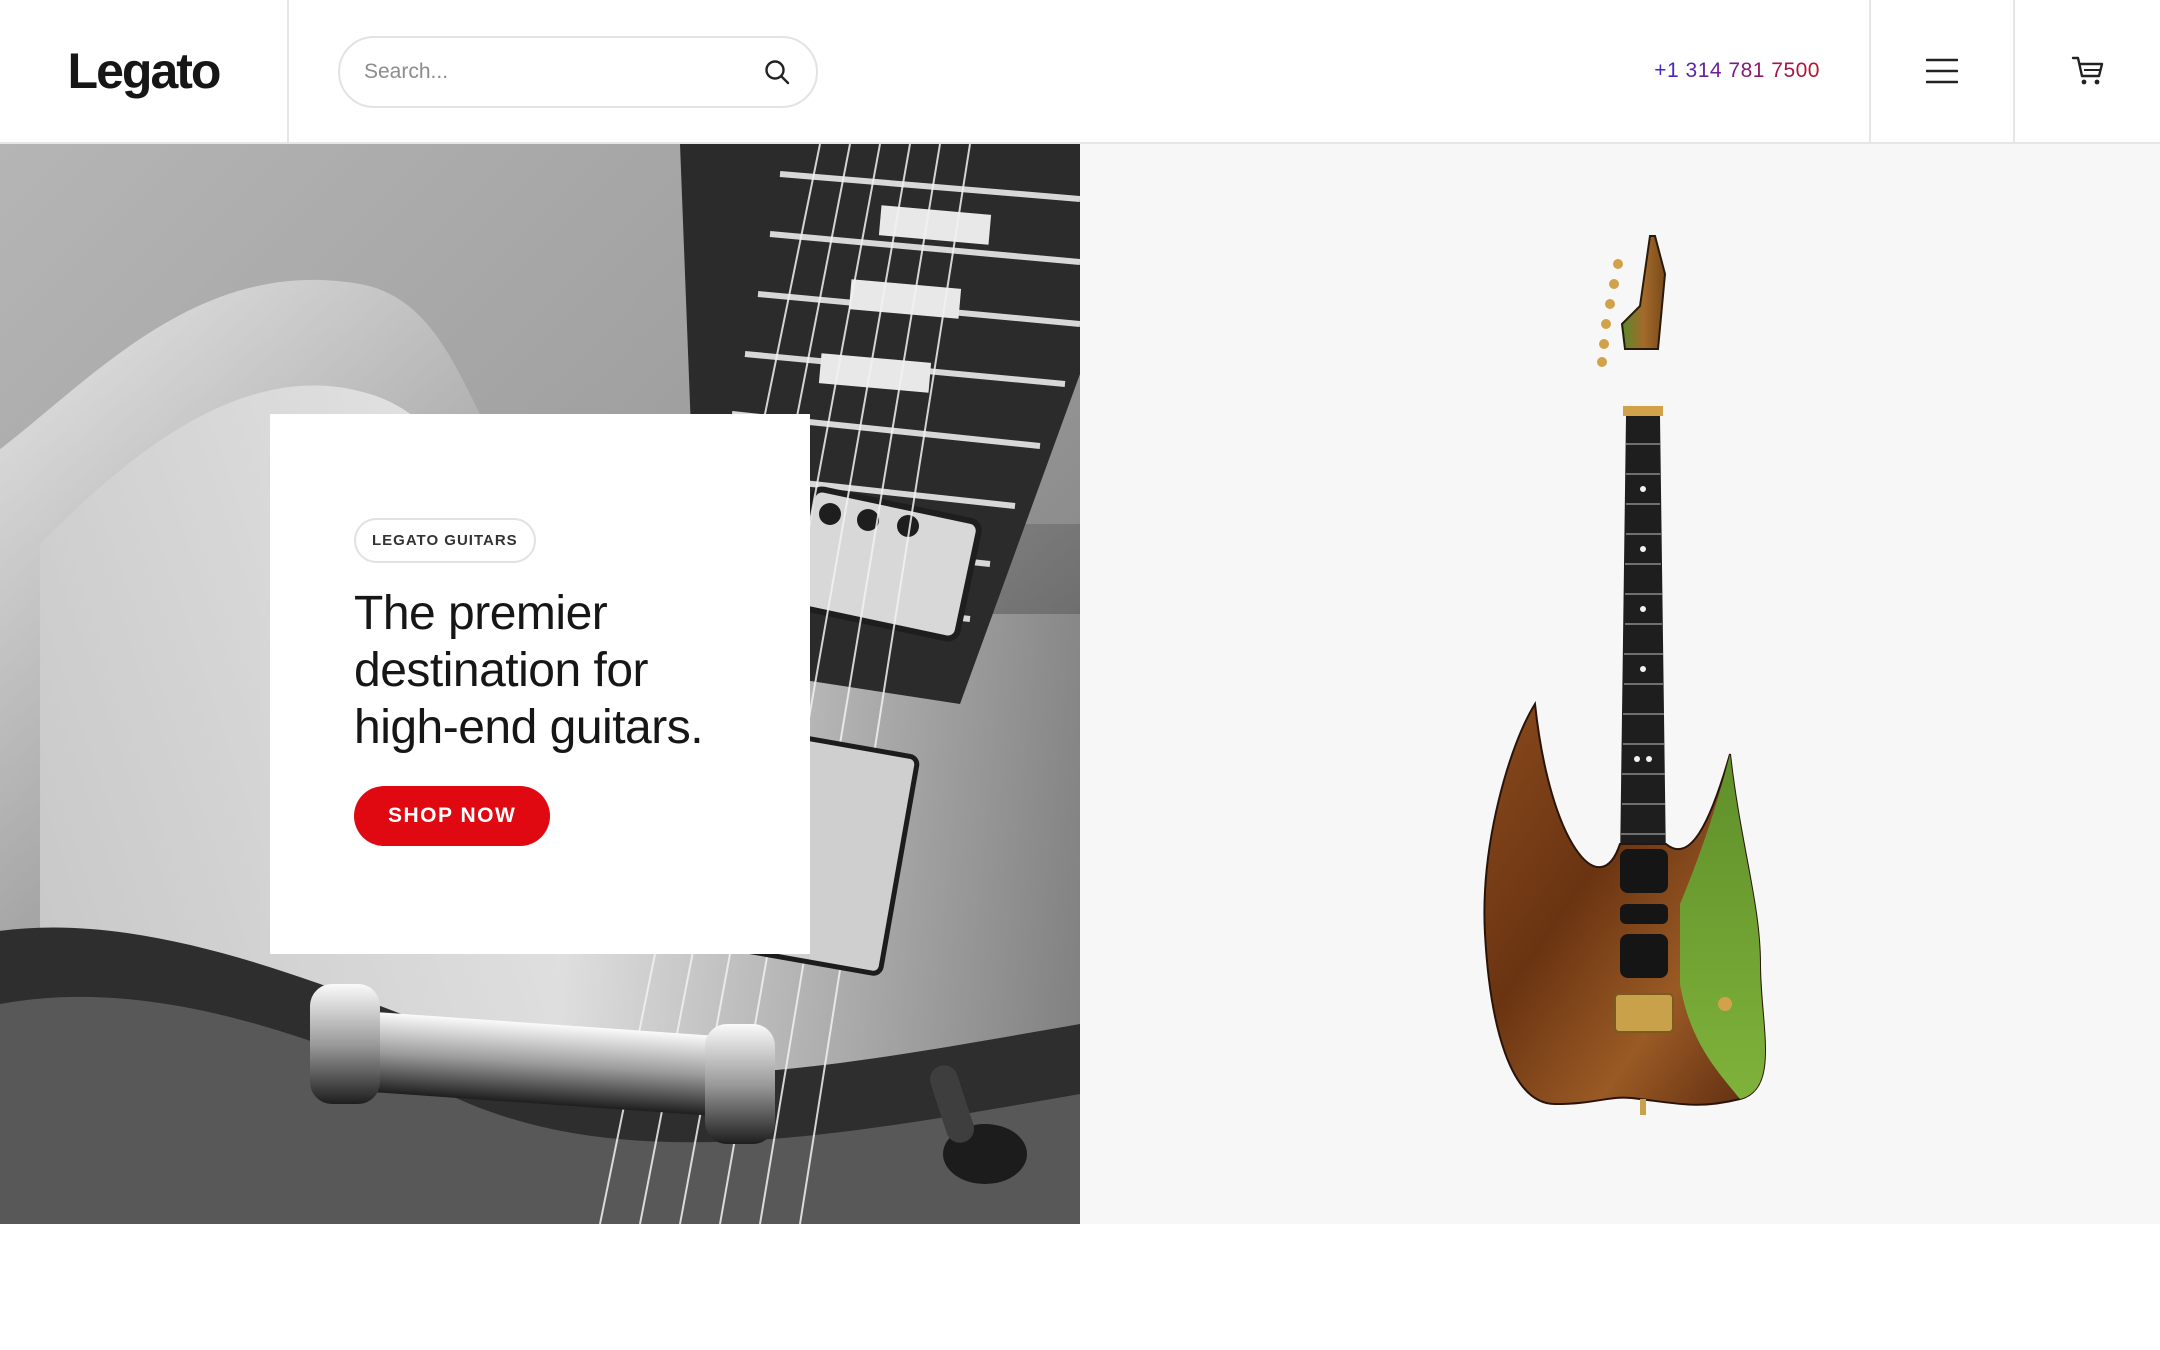 This screenshot has width=2160, height=1350. What do you see at coordinates (1080, 72) in the screenshot?
I see `site-header: Legato +1 314 781 7500` at bounding box center [1080, 72].